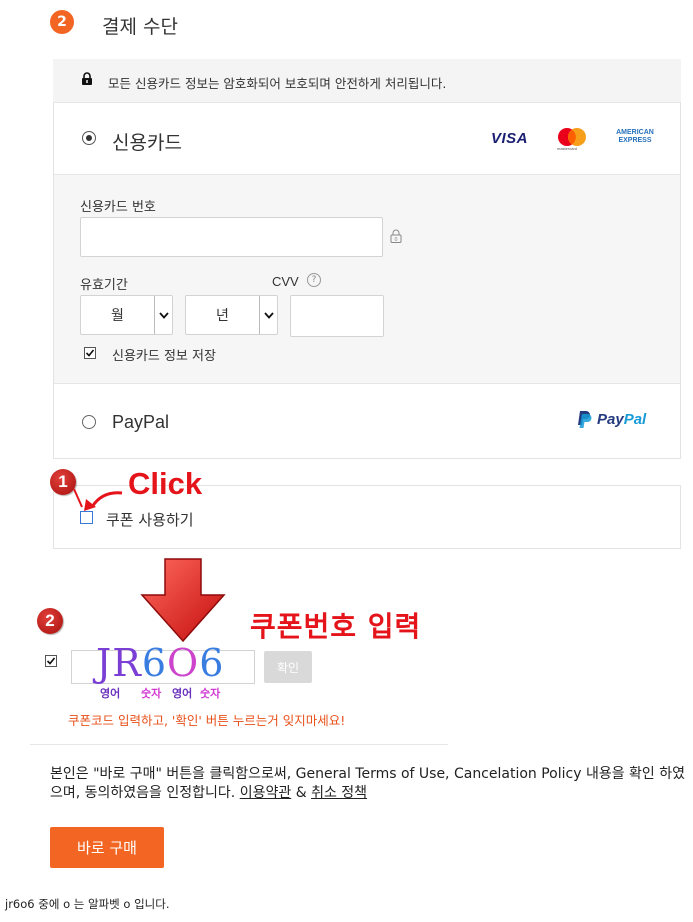 The image size is (693, 922). I want to click on save-card-checkbox, so click(90, 353).